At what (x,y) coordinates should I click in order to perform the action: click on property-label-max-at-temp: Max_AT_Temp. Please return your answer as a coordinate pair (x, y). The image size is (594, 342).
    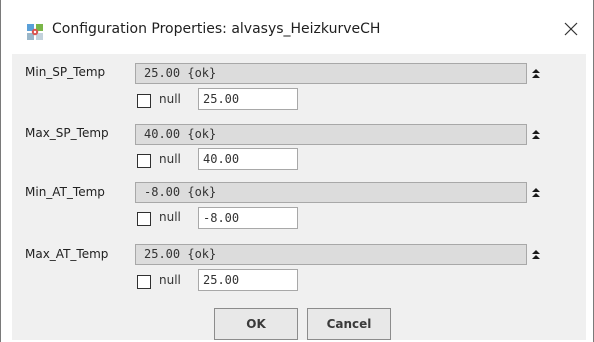
    Looking at the image, I should click on (67, 254).